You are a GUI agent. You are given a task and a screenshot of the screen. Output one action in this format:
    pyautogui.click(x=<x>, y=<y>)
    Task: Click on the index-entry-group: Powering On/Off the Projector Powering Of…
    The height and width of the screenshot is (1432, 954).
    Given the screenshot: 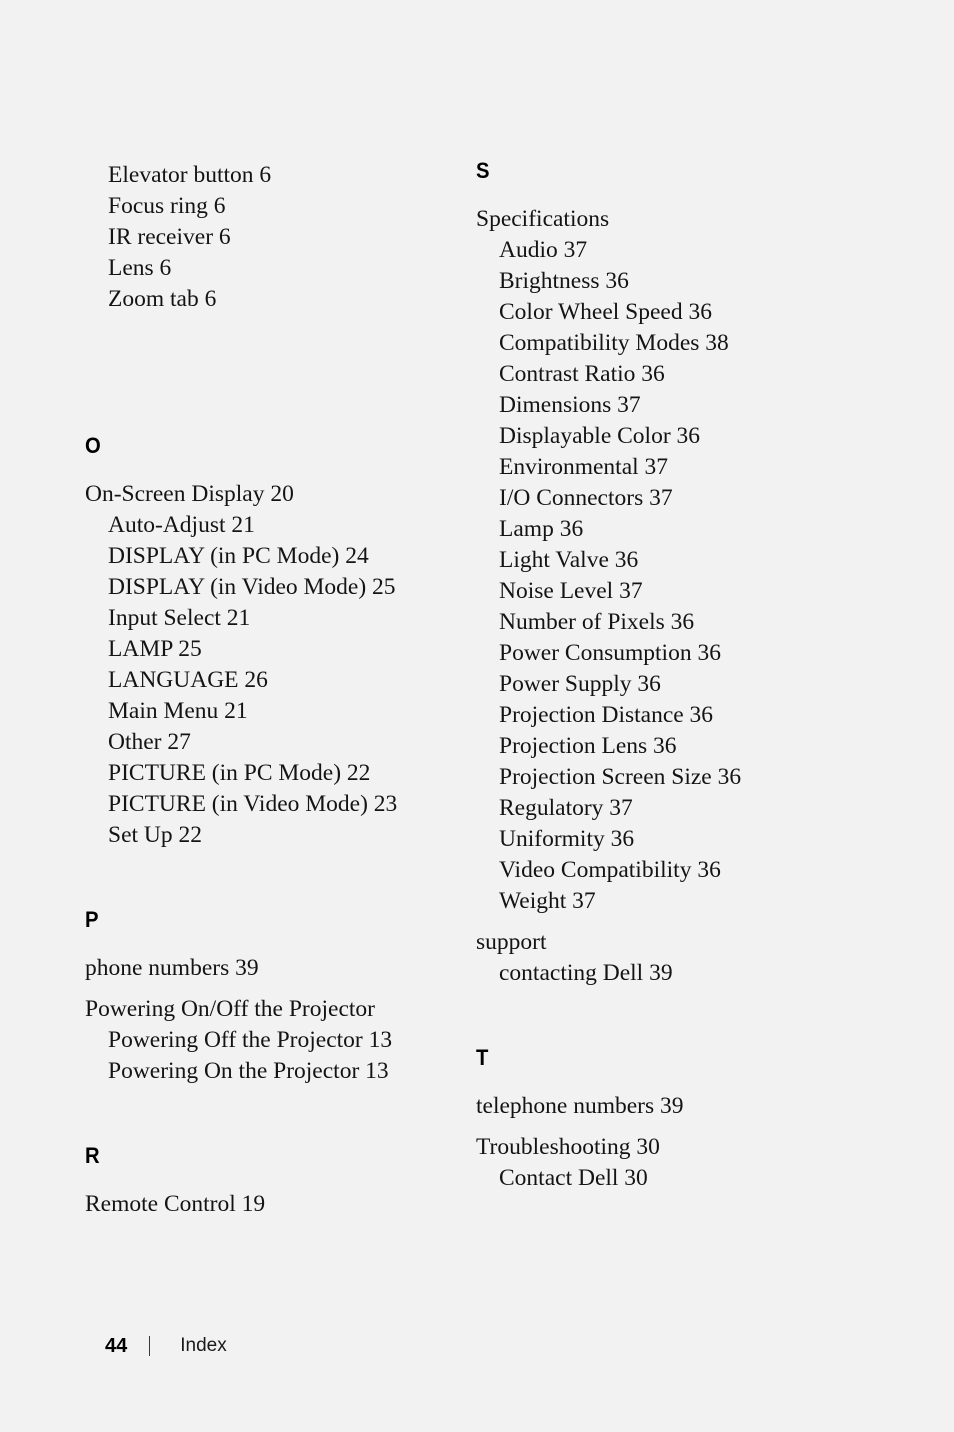 What is the action you would take?
    pyautogui.click(x=270, y=1040)
    